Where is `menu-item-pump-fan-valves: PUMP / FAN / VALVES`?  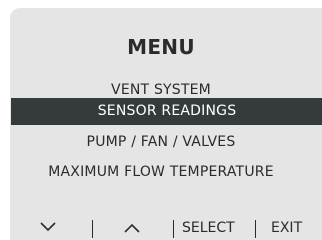
menu-item-pump-fan-valves: PUMP / FAN / VALVES is located at coordinates (166, 142).